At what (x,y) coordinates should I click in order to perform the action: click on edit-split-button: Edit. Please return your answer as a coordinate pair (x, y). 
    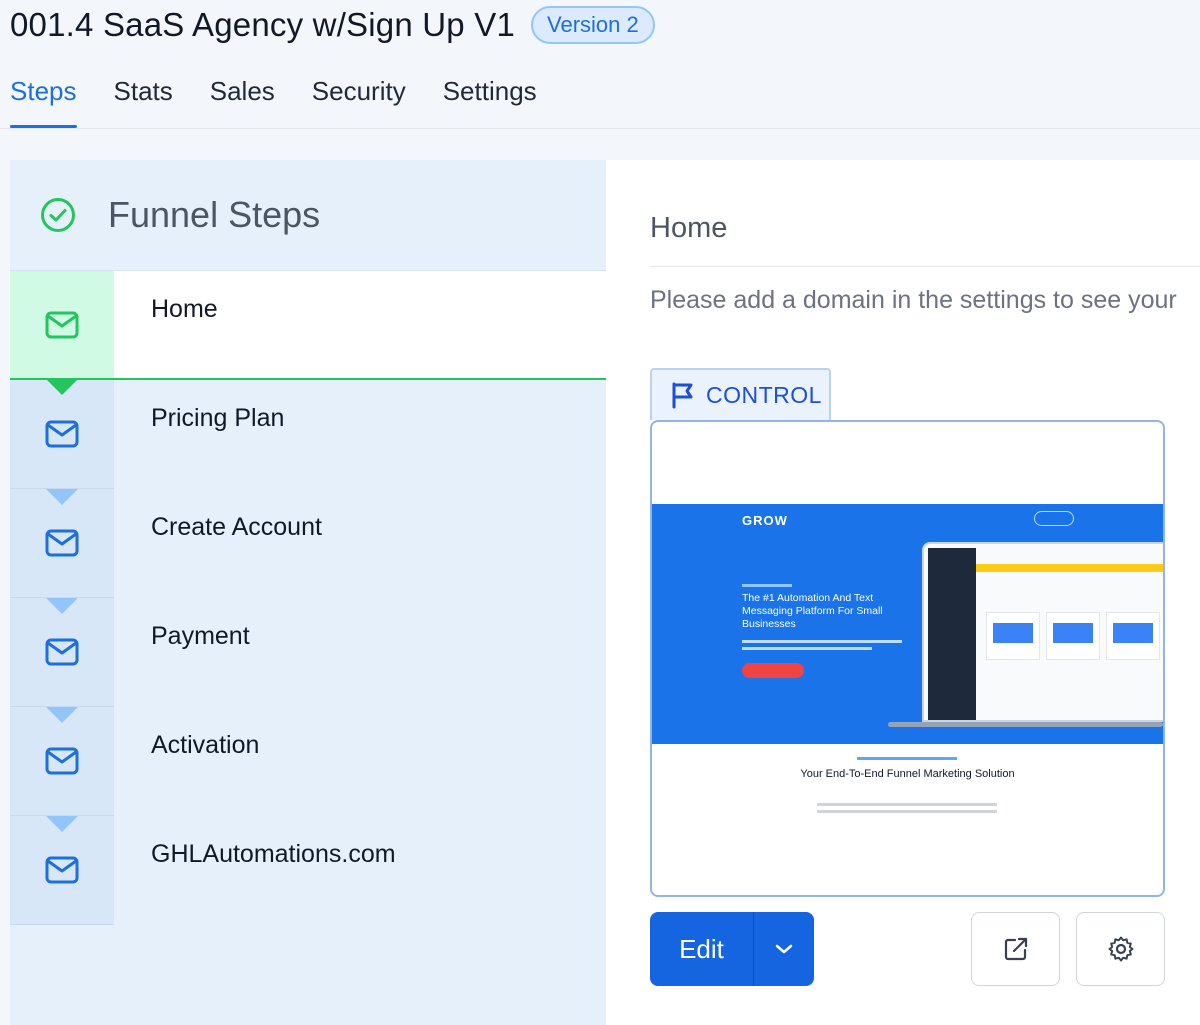
    Looking at the image, I should click on (732, 949).